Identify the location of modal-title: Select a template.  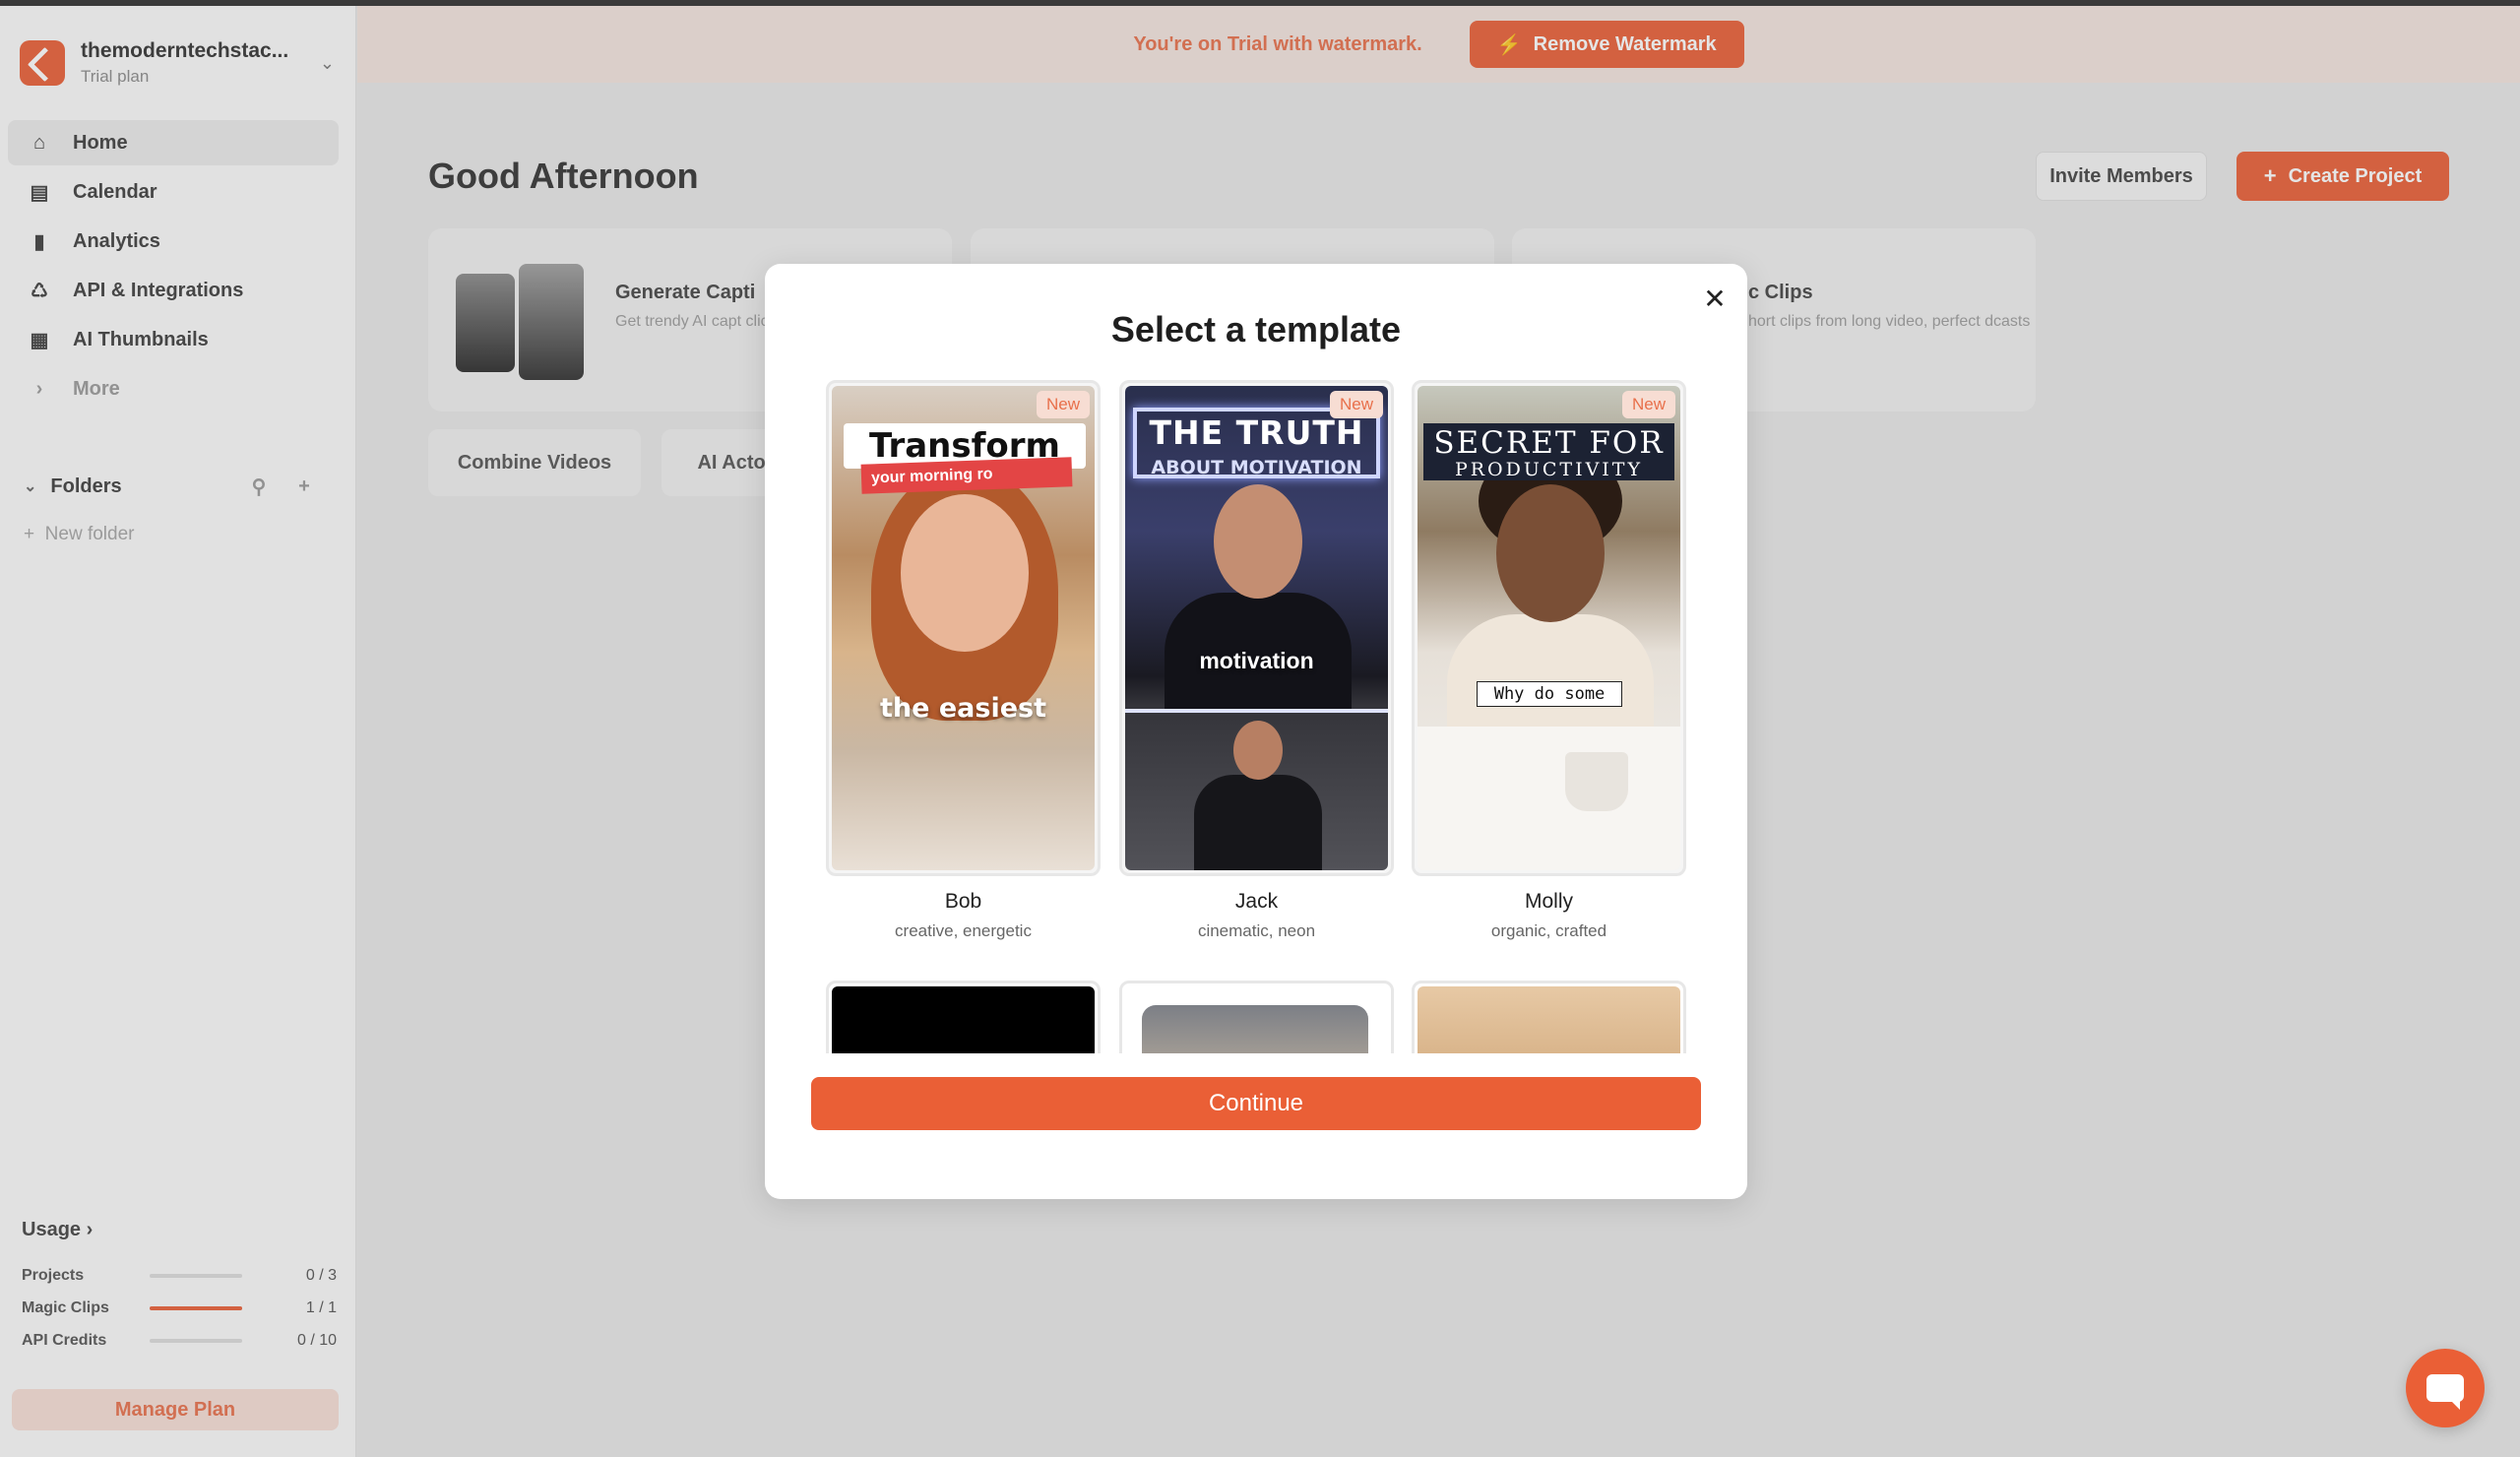
(1256, 329).